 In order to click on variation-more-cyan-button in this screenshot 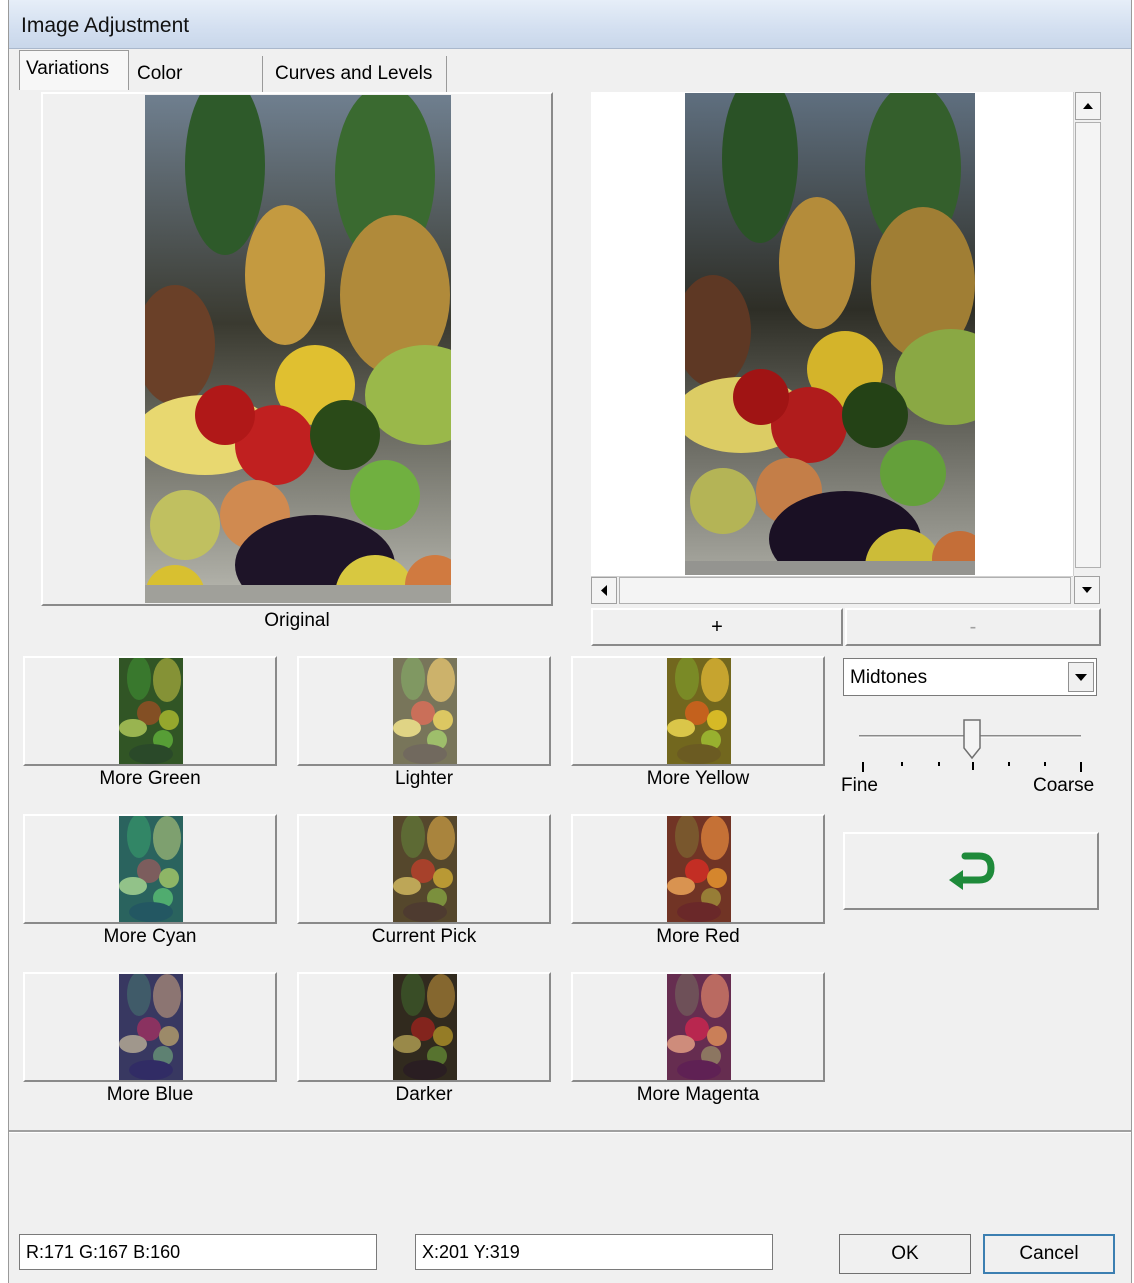, I will do `click(150, 869)`.